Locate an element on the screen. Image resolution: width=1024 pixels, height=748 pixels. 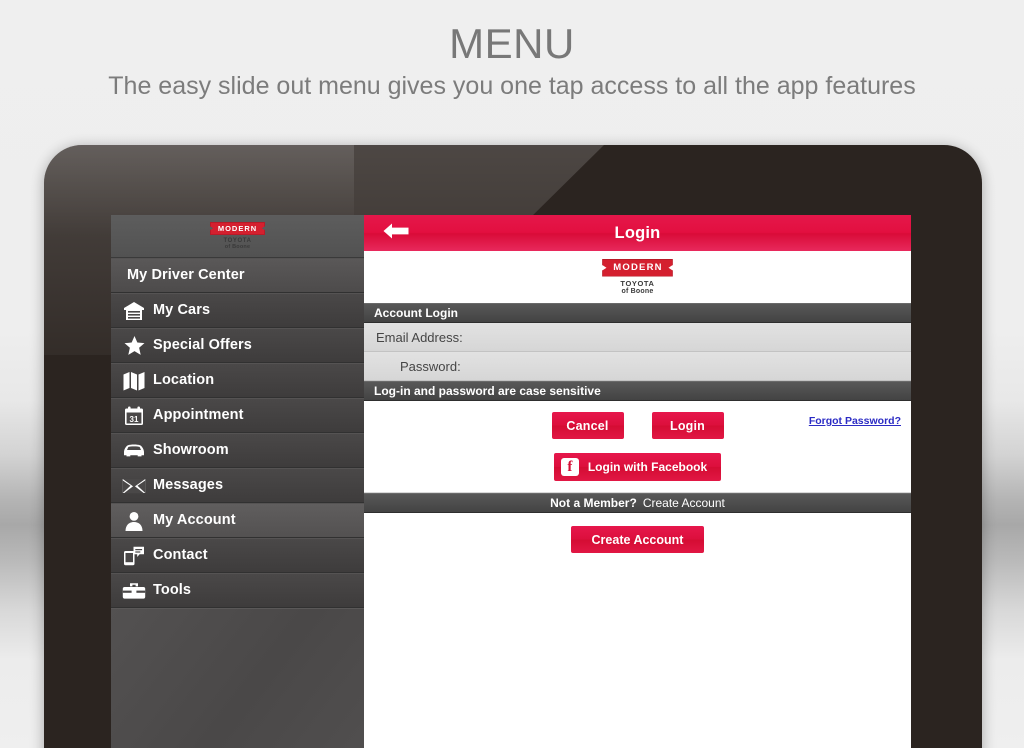
brand-line-1: TOYOTA is located at coordinates (637, 283).